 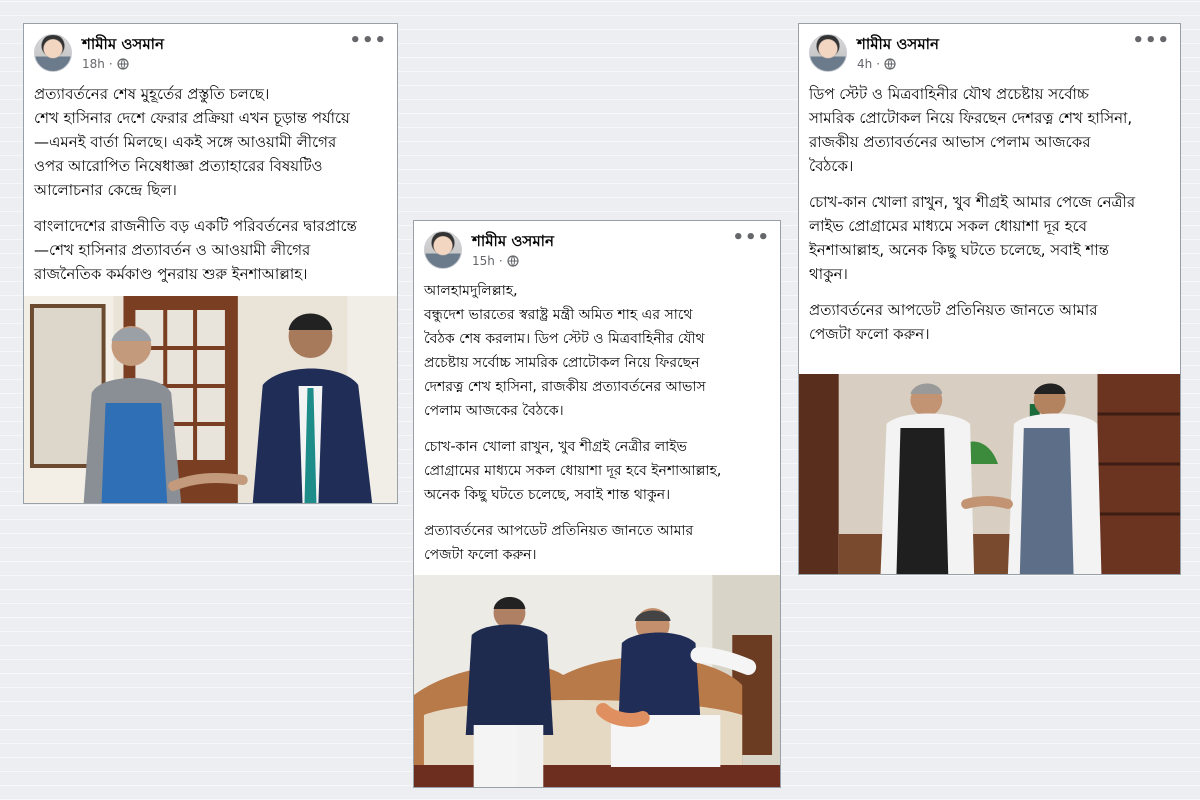 What do you see at coordinates (483, 261) in the screenshot?
I see `post-time: 15h` at bounding box center [483, 261].